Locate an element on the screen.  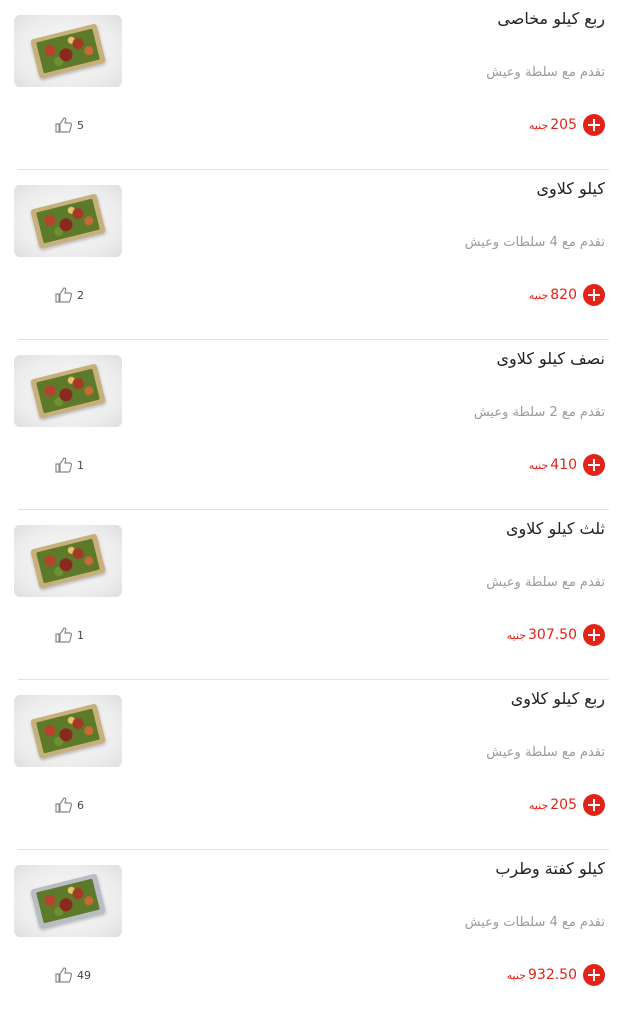
like-count: 6 is located at coordinates (80, 805).